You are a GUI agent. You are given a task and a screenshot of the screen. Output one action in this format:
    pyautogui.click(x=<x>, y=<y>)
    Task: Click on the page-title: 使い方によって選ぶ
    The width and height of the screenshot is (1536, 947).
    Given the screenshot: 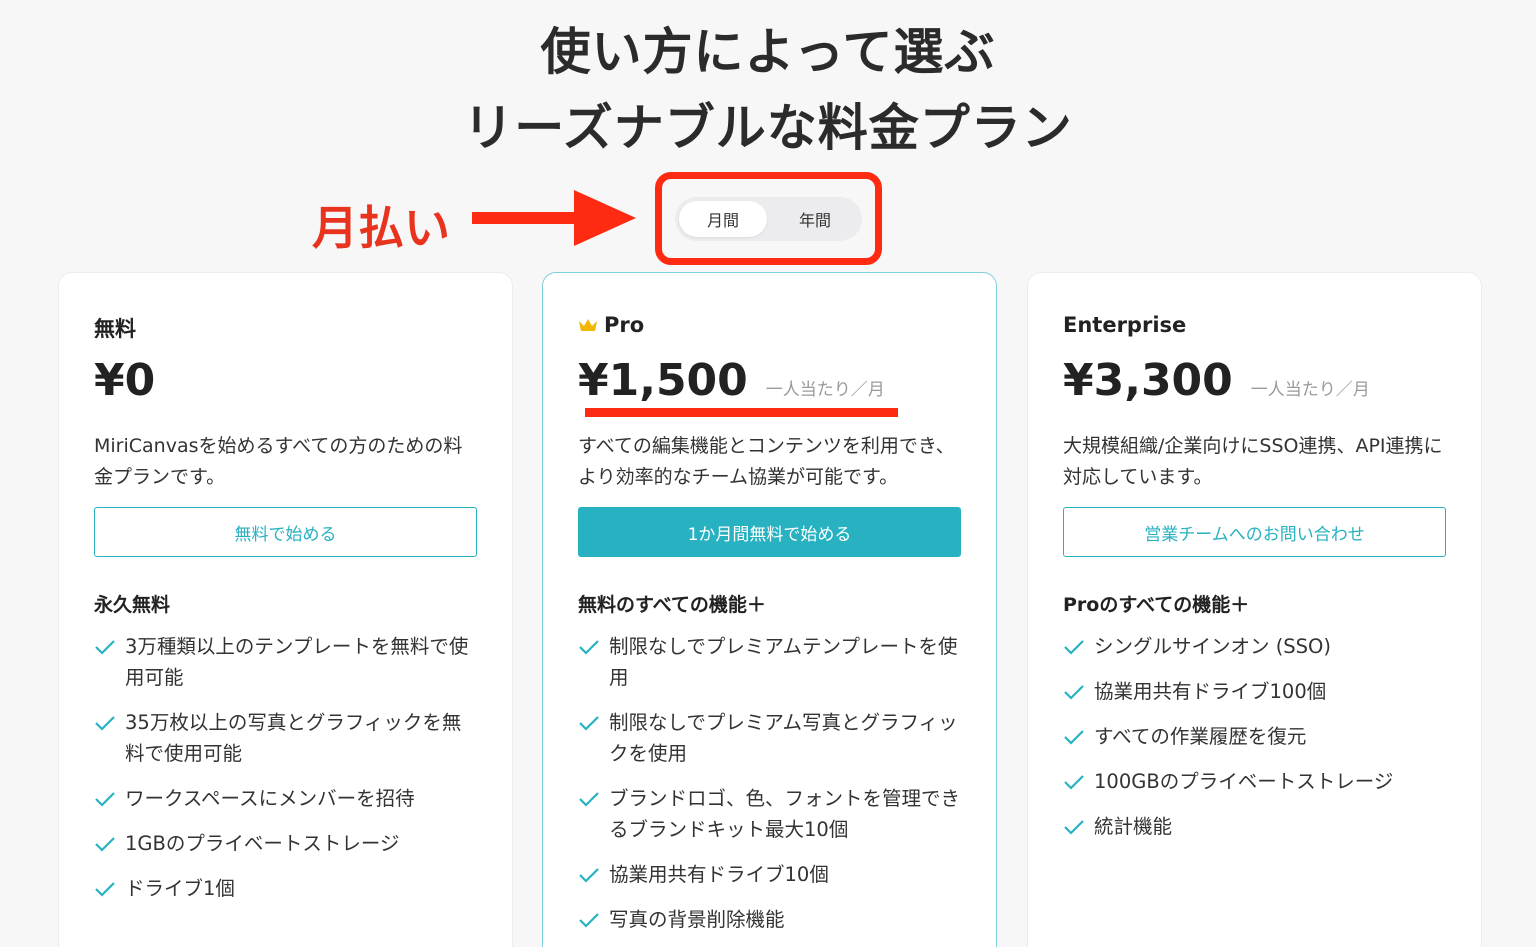 What is the action you would take?
    pyautogui.click(x=768, y=52)
    